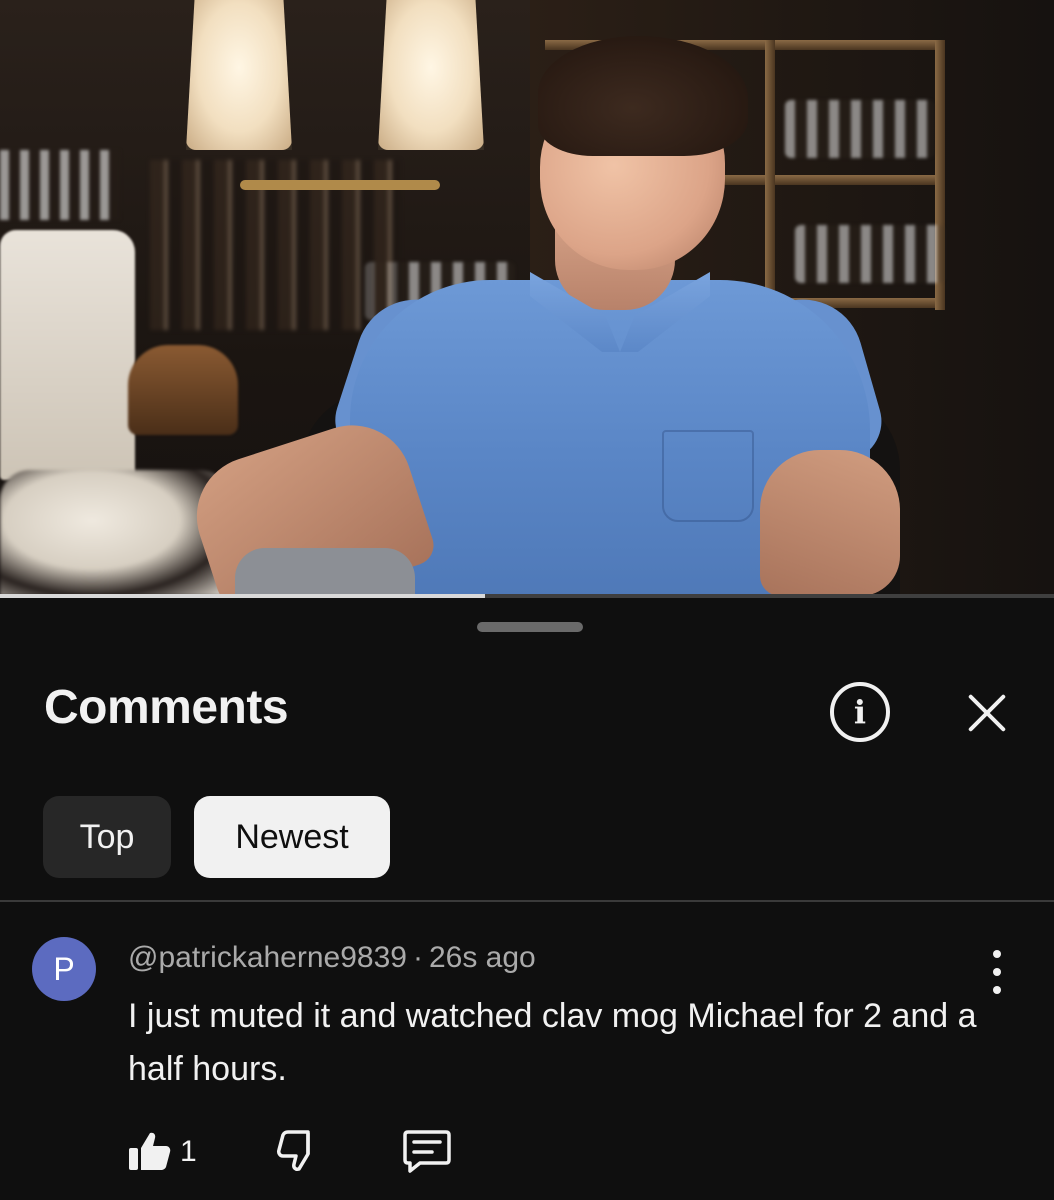 The width and height of the screenshot is (1054, 1200). Describe the element at coordinates (297, 1151) in the screenshot. I see `thumbs-down-icon` at that location.